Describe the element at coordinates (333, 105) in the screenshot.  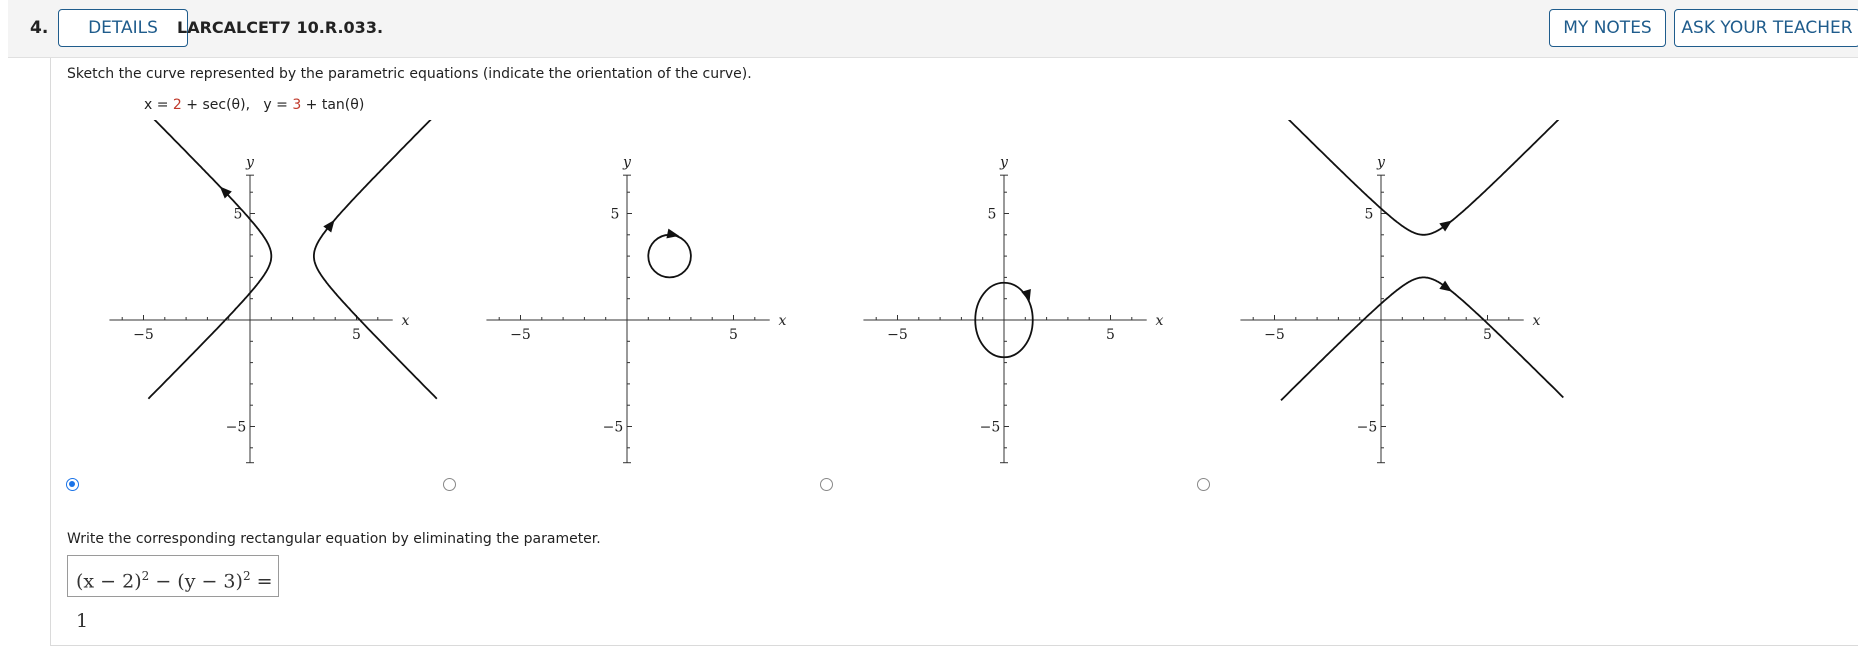
I see `eq-y-rest: + tan(θ)` at that location.